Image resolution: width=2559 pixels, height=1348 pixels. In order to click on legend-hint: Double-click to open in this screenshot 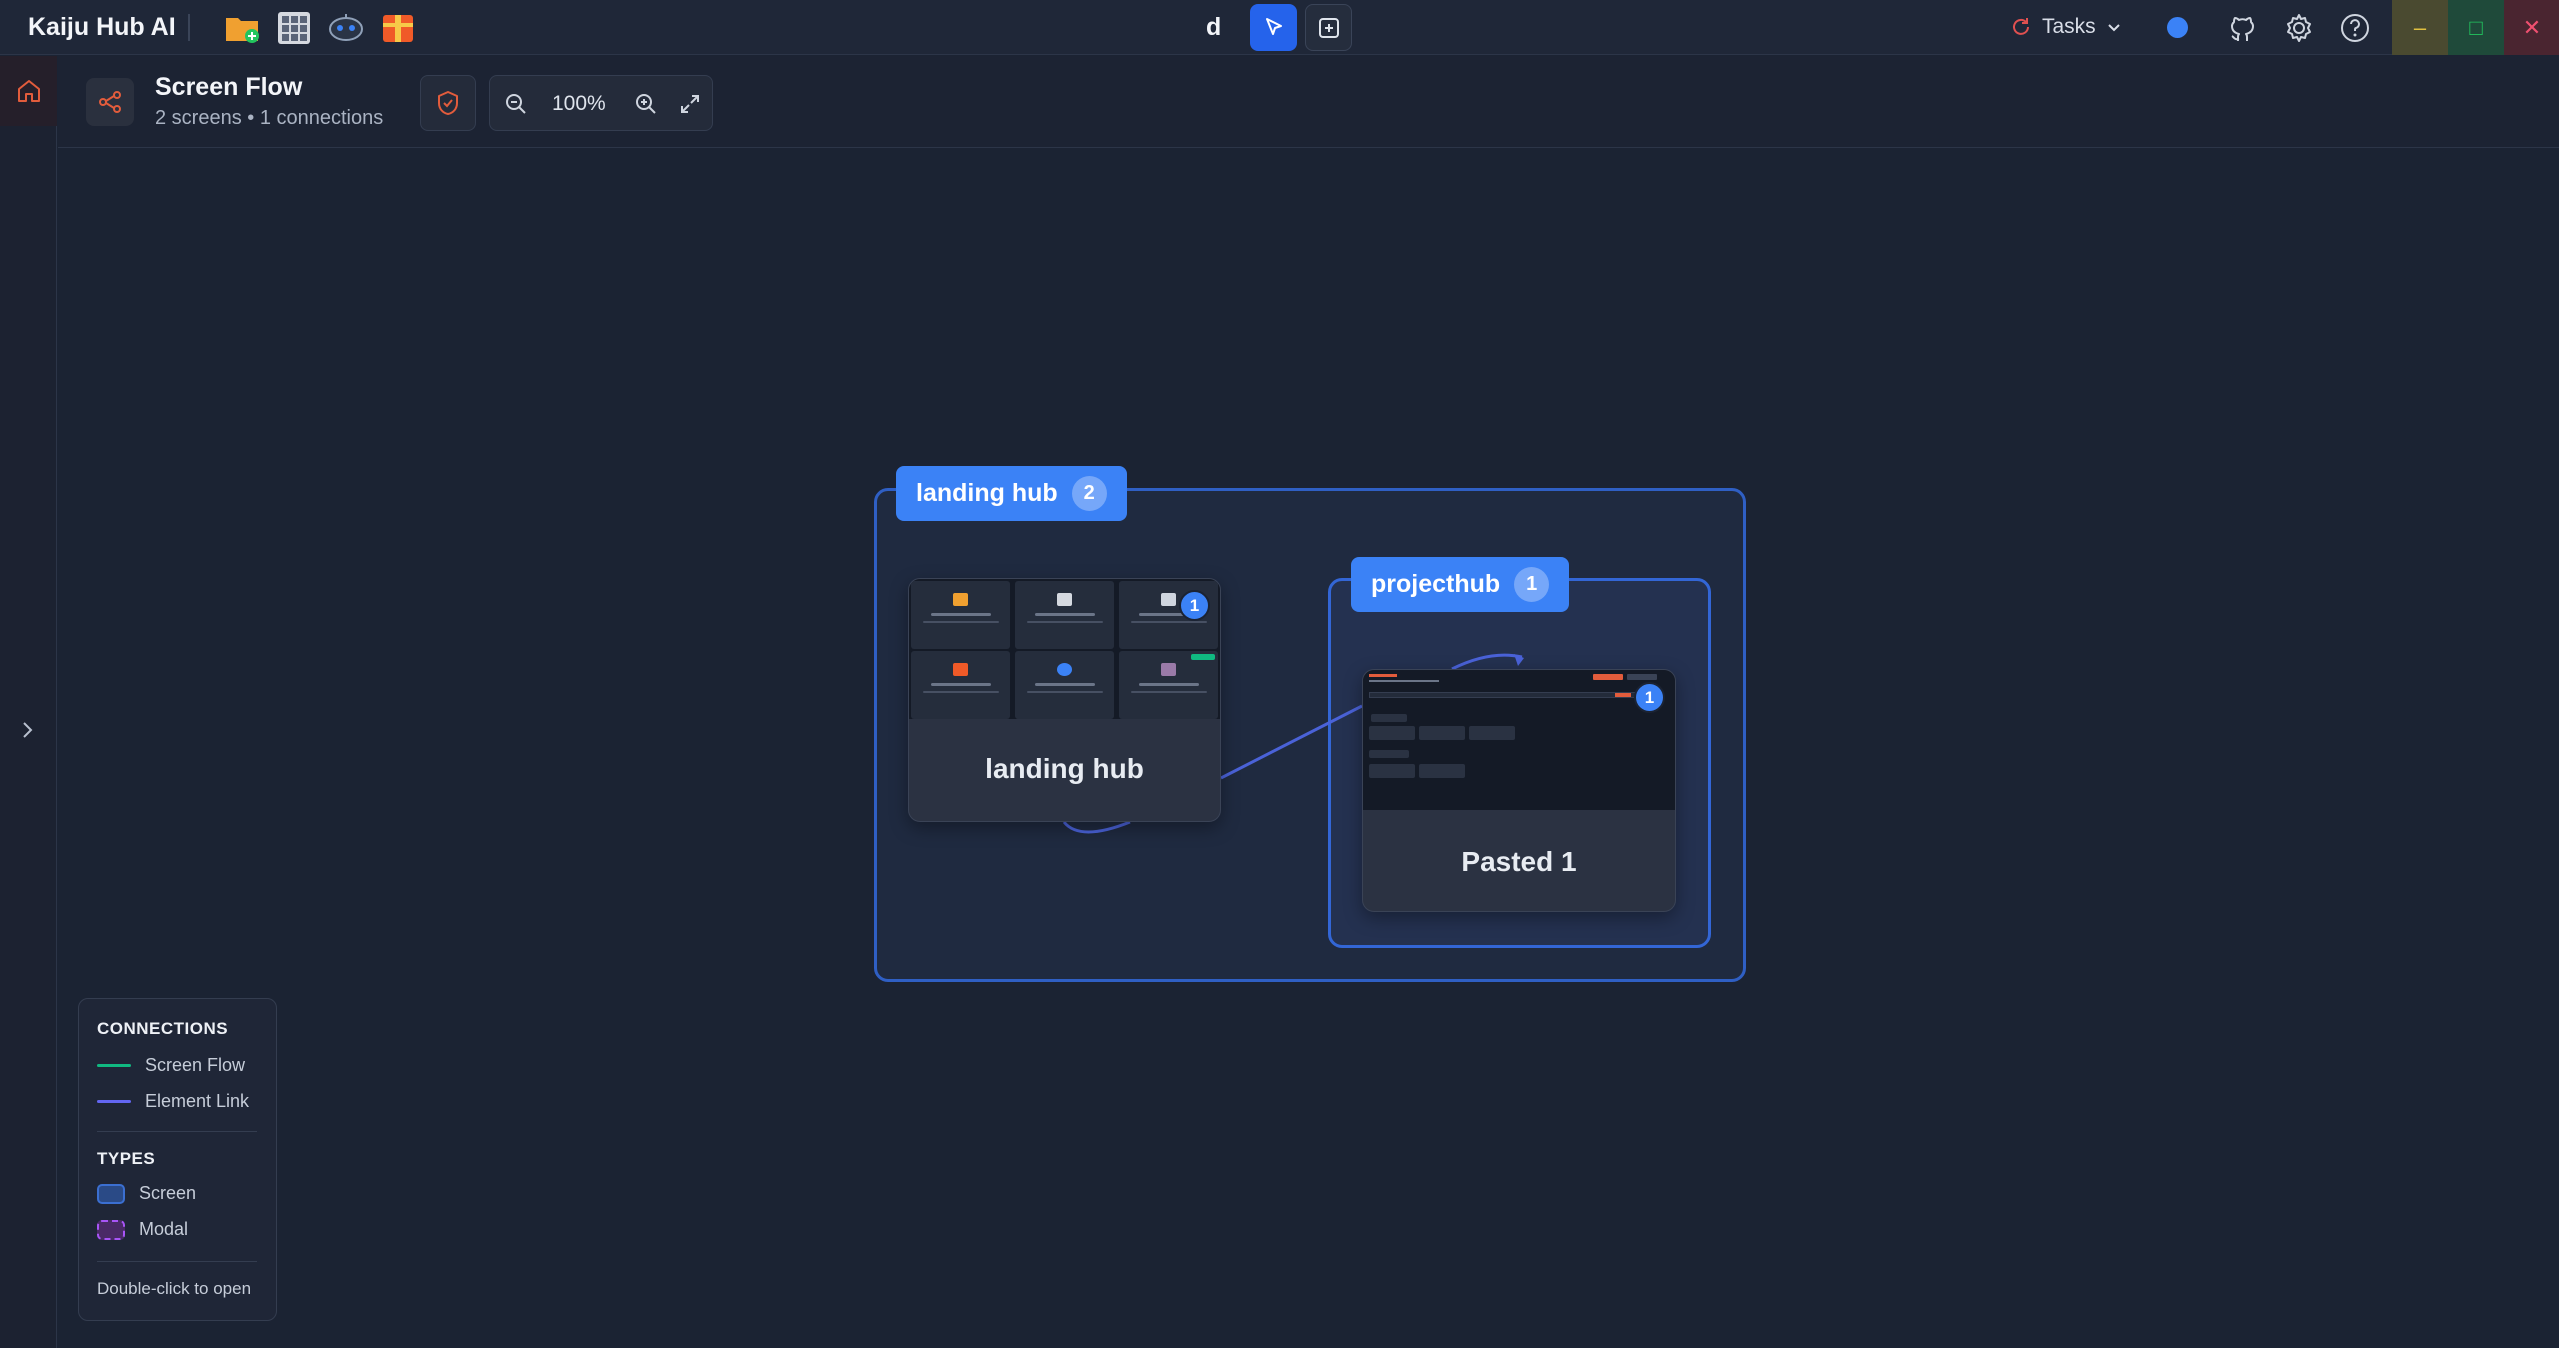, I will do `click(174, 1288)`.